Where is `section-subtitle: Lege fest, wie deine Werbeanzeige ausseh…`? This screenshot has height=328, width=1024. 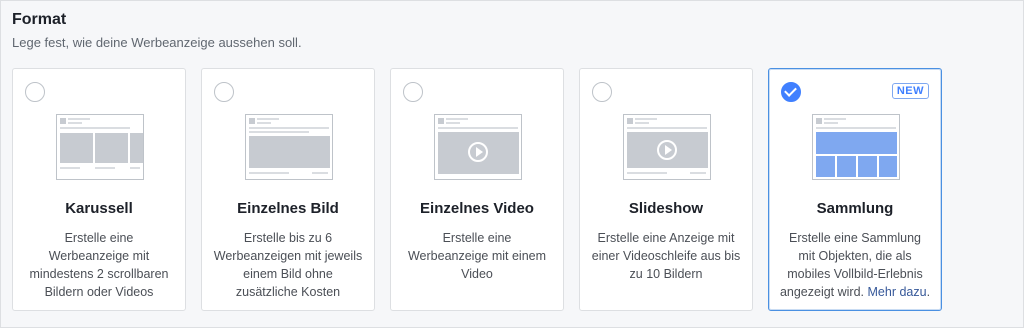 section-subtitle: Lege fest, wie deine Werbeanzeige ausseh… is located at coordinates (157, 42).